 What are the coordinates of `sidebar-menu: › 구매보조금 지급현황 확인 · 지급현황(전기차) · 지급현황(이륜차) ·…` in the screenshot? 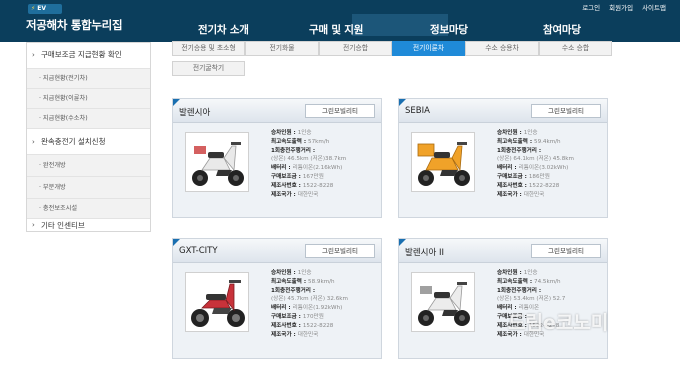 It's located at (88, 137).